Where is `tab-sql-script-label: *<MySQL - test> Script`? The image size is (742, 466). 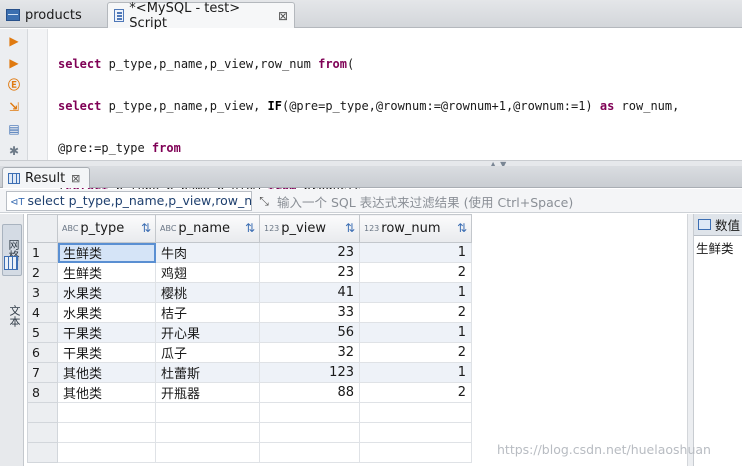 tab-sql-script-label: *<MySQL - test> Script is located at coordinates (185, 15).